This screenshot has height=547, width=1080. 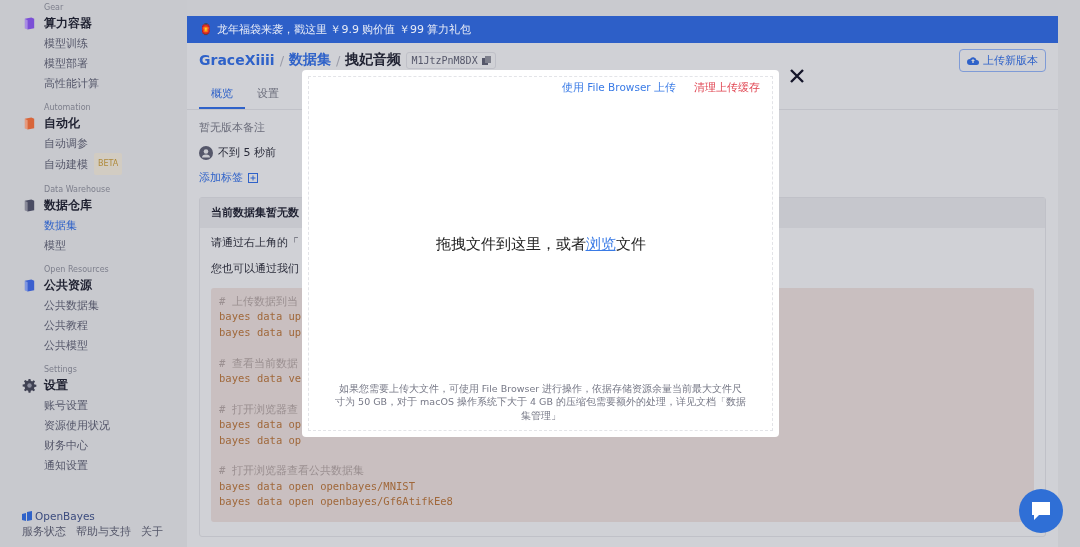 I want to click on beta-badge: BETA, so click(x=108, y=164).